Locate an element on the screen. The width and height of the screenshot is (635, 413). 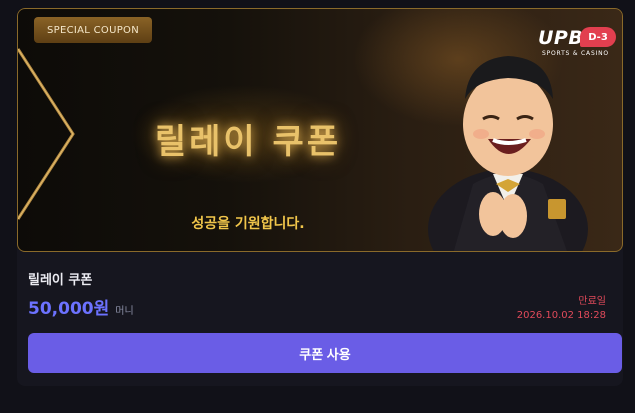
special-coupon-tag: SPECIAL COUPON is located at coordinates (93, 30).